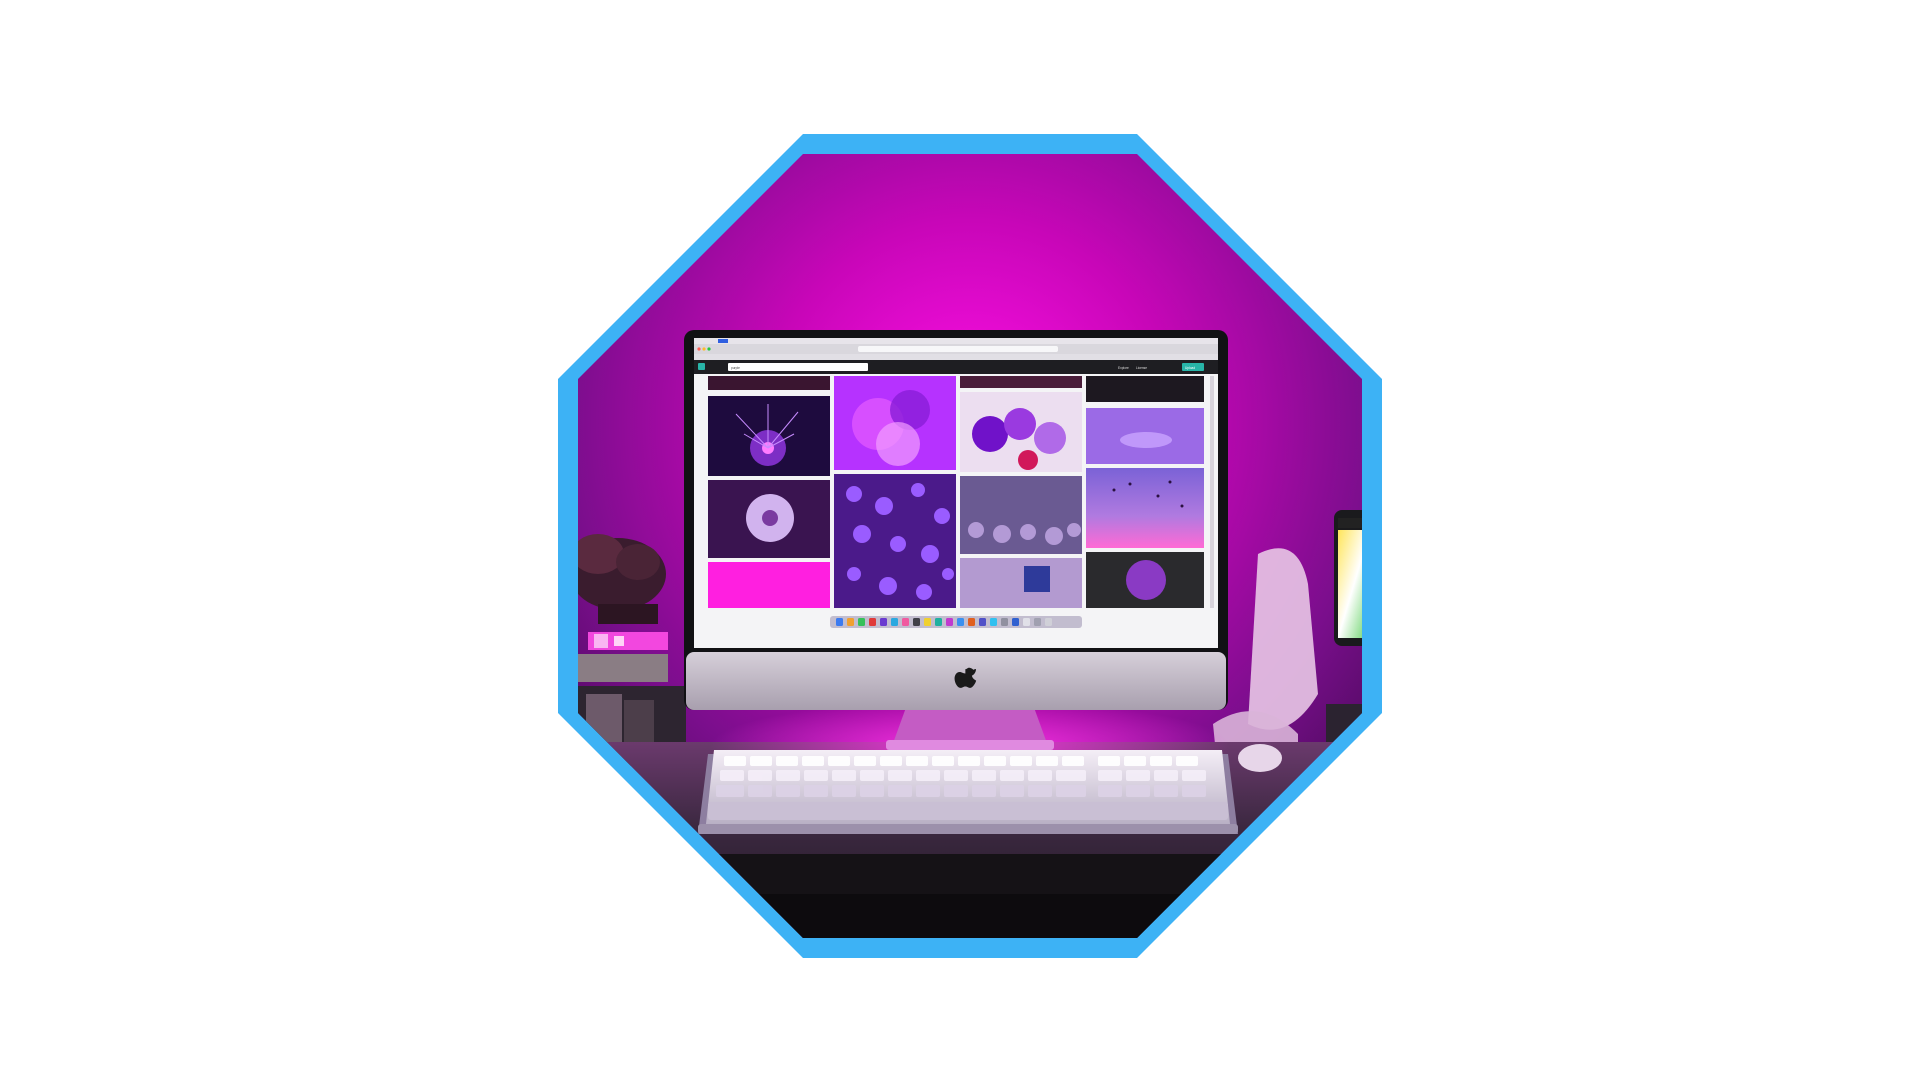 Image resolution: width=1920 pixels, height=1080 pixels. What do you see at coordinates (1037, 579) in the screenshot?
I see `window-photo` at bounding box center [1037, 579].